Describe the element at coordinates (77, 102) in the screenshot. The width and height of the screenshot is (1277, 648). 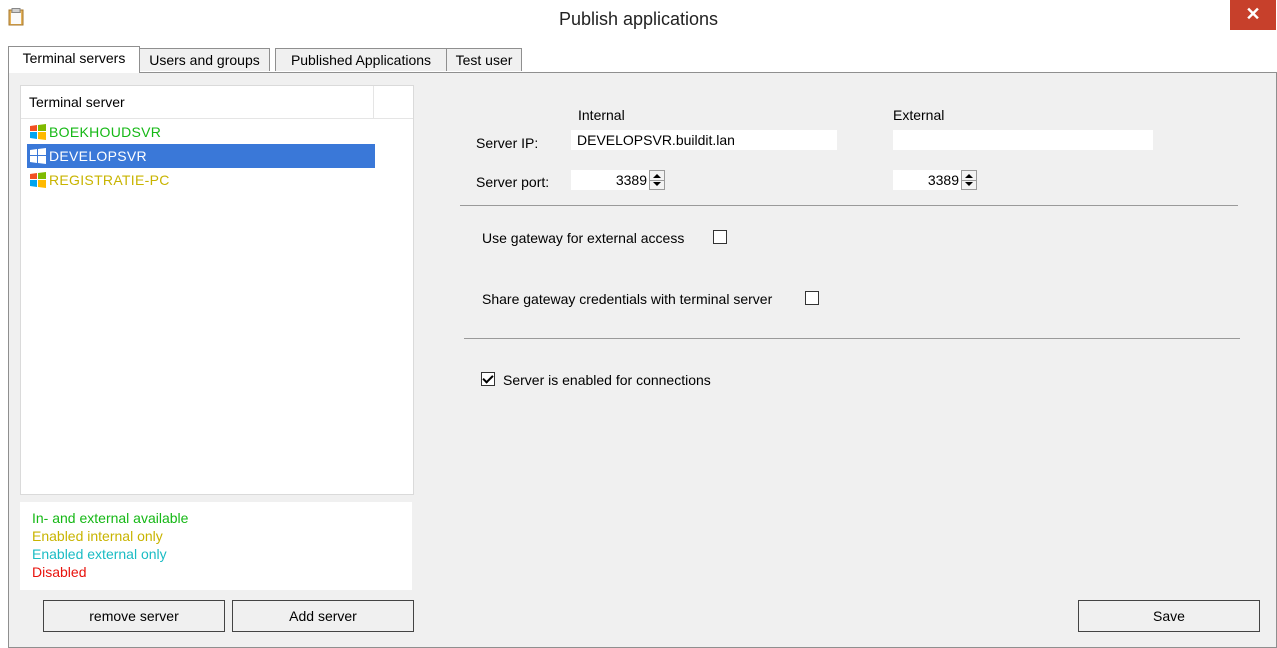
I see `column-header-terminal-server: Terminal server` at that location.